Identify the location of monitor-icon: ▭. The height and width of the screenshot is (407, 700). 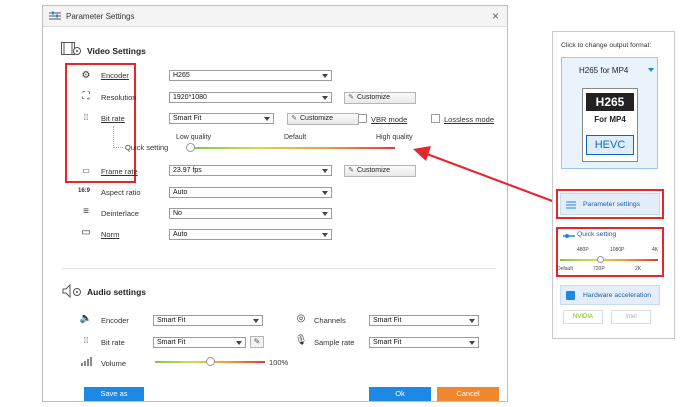
(86, 232).